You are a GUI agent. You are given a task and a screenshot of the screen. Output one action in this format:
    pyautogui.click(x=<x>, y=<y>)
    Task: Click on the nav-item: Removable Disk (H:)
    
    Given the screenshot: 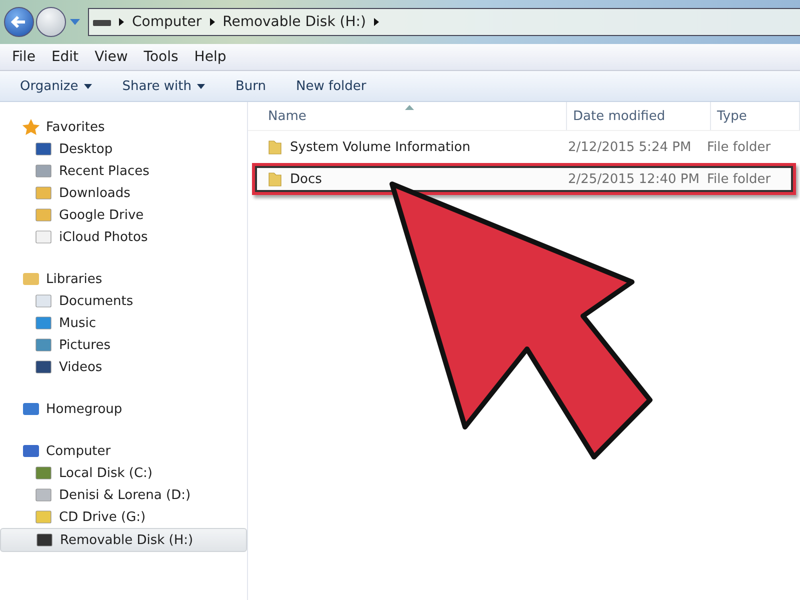 What is the action you would take?
    pyautogui.click(x=123, y=540)
    